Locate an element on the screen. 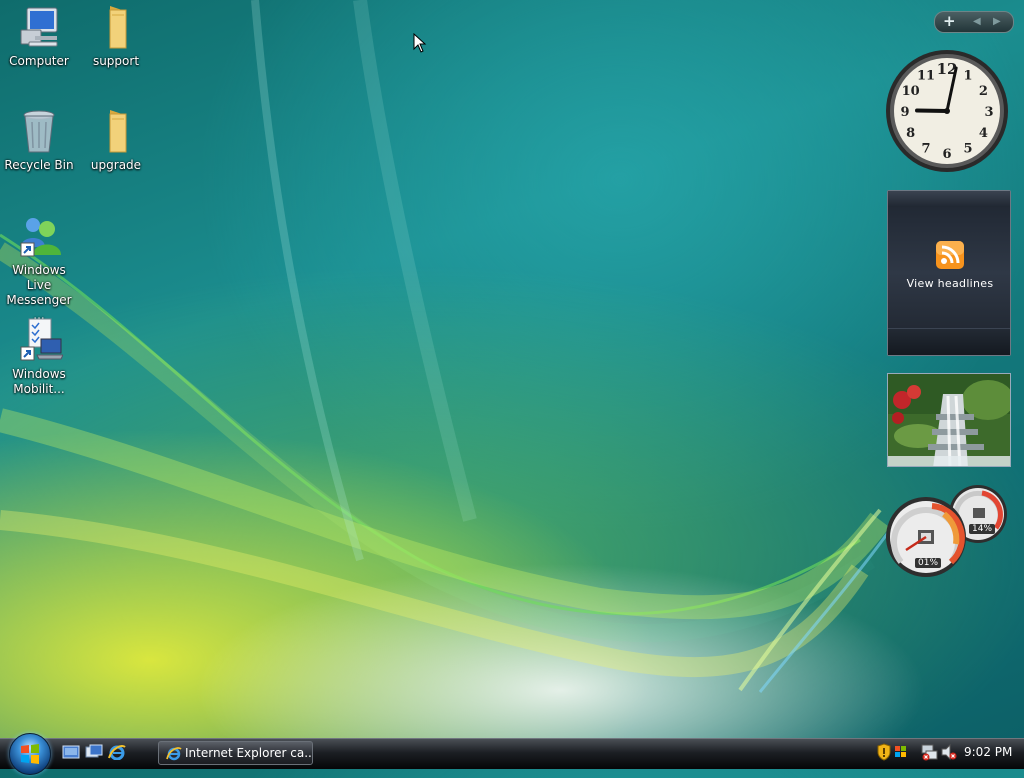 The width and height of the screenshot is (1024, 778). clock-numeral: 5 is located at coordinates (967, 148).